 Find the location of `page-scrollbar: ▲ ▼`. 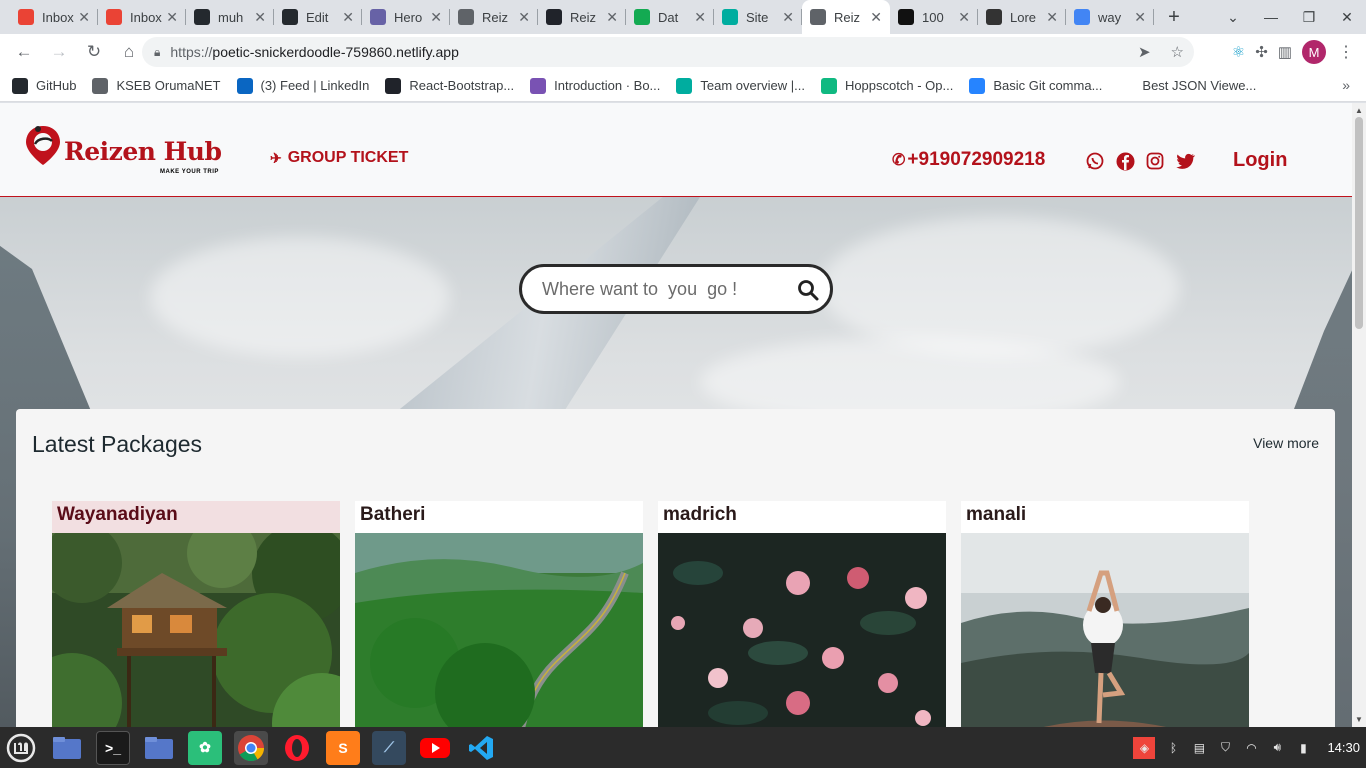

page-scrollbar: ▲ ▼ is located at coordinates (1359, 415).